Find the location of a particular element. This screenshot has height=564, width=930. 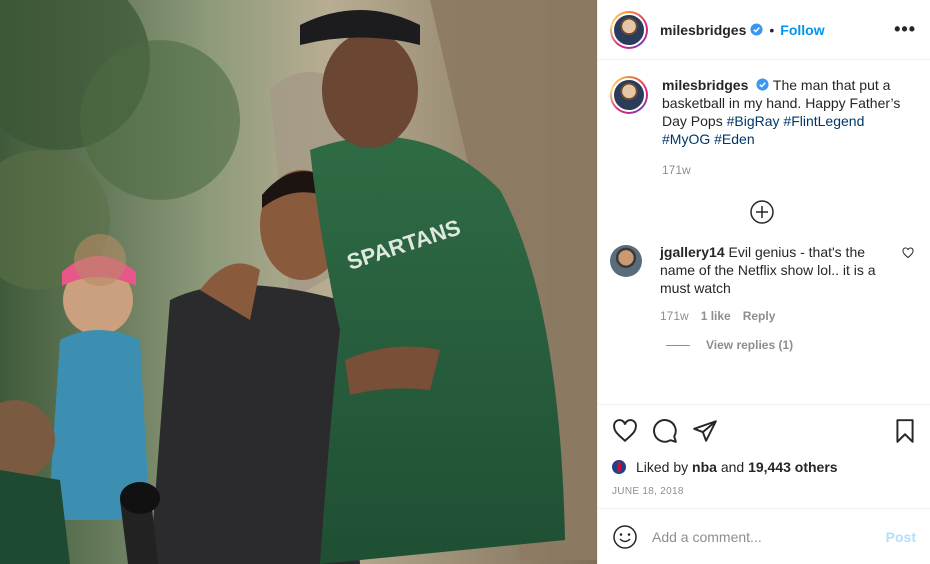

add-comment-bar: Add a comment... Post is located at coordinates (764, 536).